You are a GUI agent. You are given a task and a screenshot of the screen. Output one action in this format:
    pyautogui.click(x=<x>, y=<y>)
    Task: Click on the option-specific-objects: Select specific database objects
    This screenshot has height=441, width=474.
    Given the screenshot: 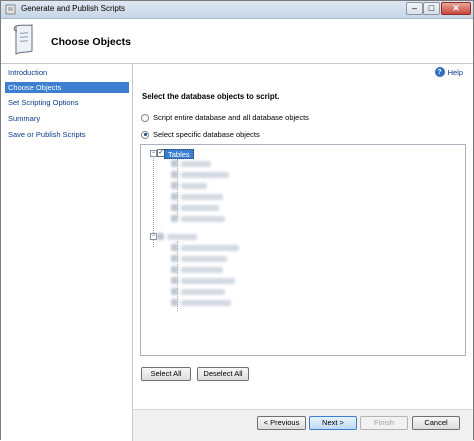 What is the action you would take?
    pyautogui.click(x=200, y=134)
    